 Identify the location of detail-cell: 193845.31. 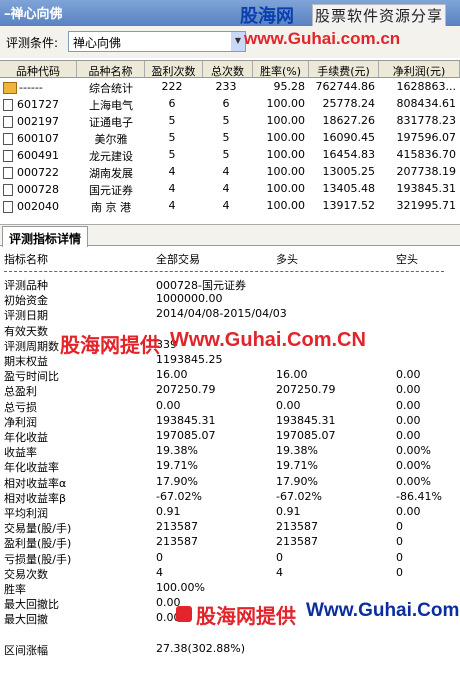
(306, 420).